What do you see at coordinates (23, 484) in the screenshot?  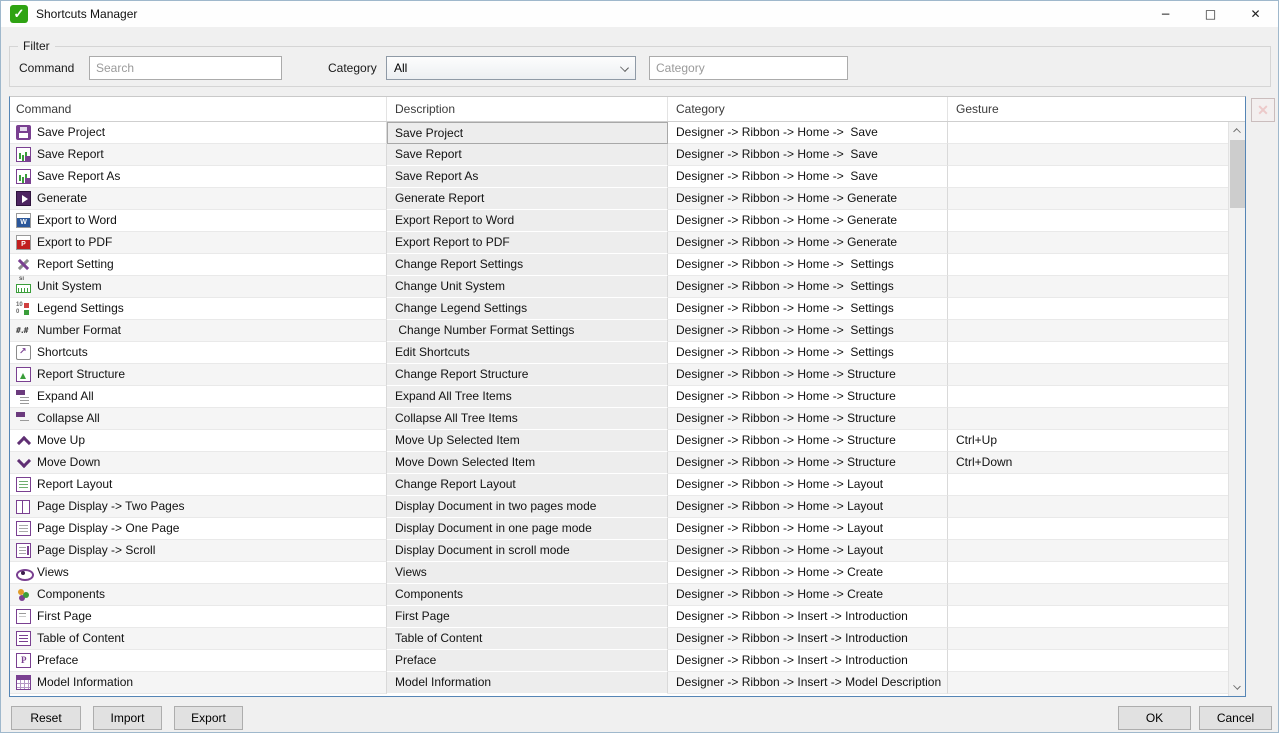 I see `report-layout-icon` at bounding box center [23, 484].